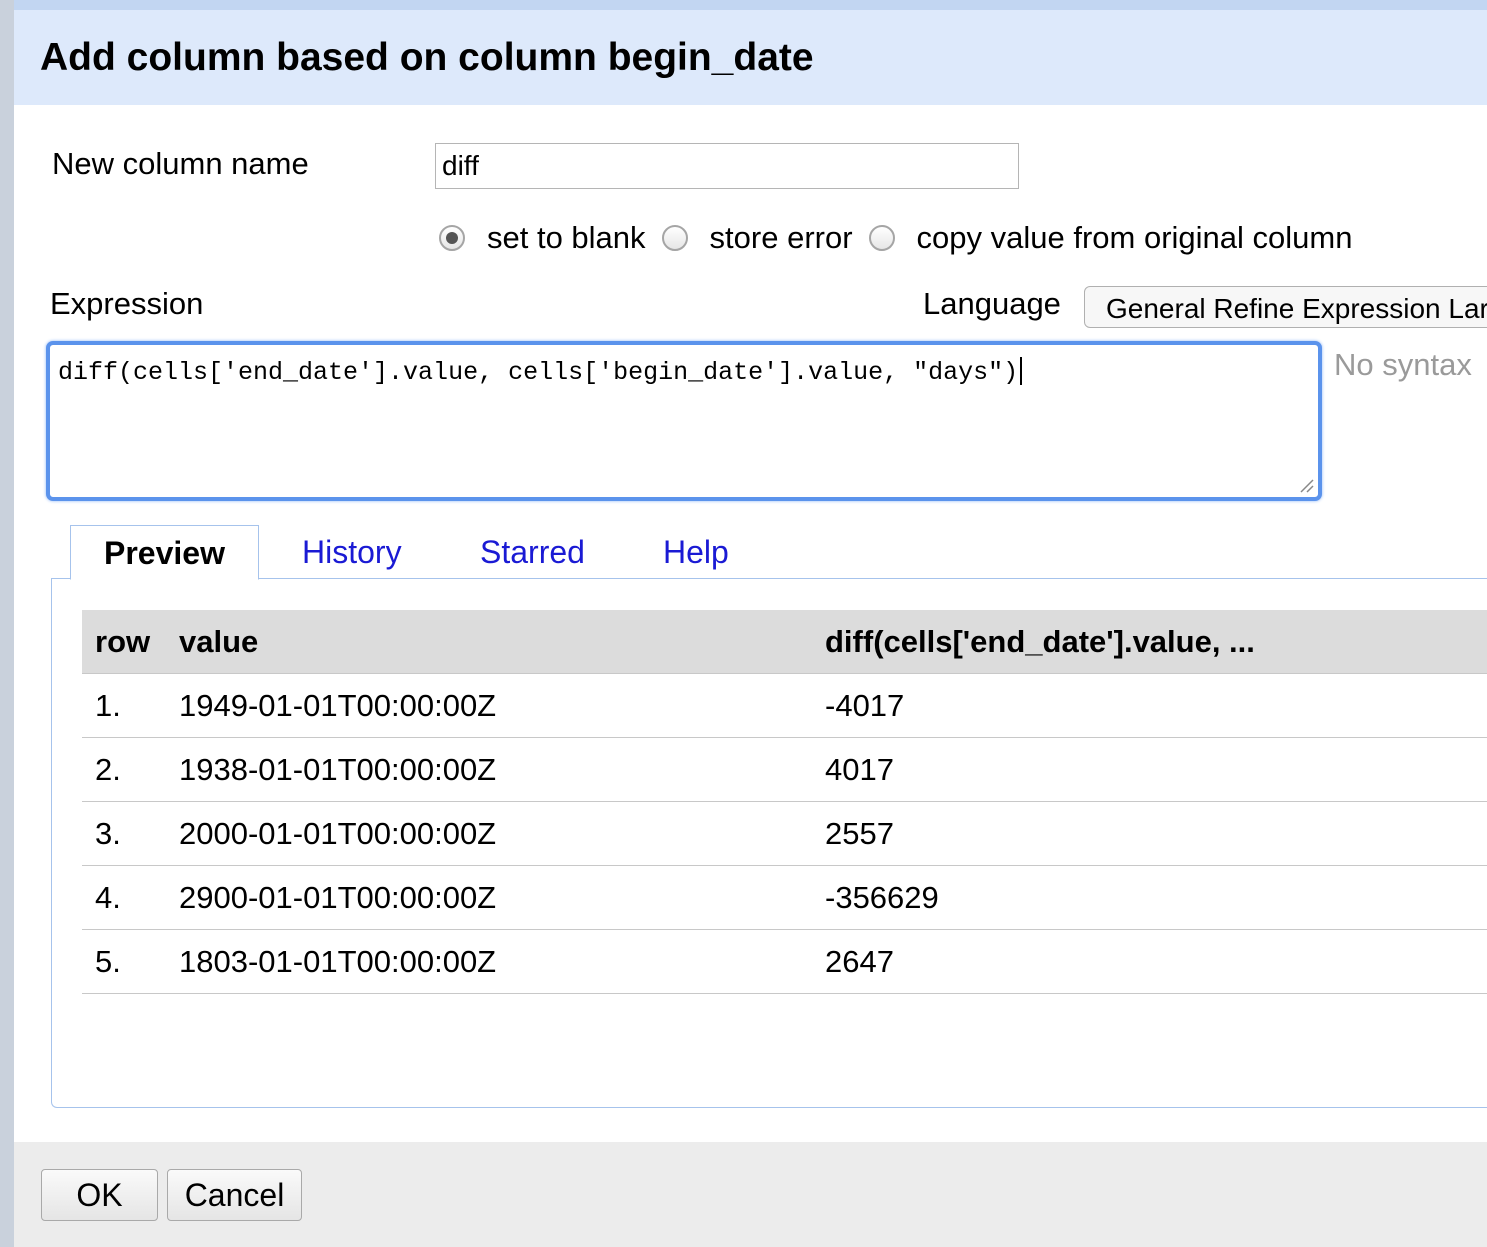 The width and height of the screenshot is (1487, 1247). Describe the element at coordinates (1156, 705) in the screenshot. I see `cell-result: -4017` at that location.